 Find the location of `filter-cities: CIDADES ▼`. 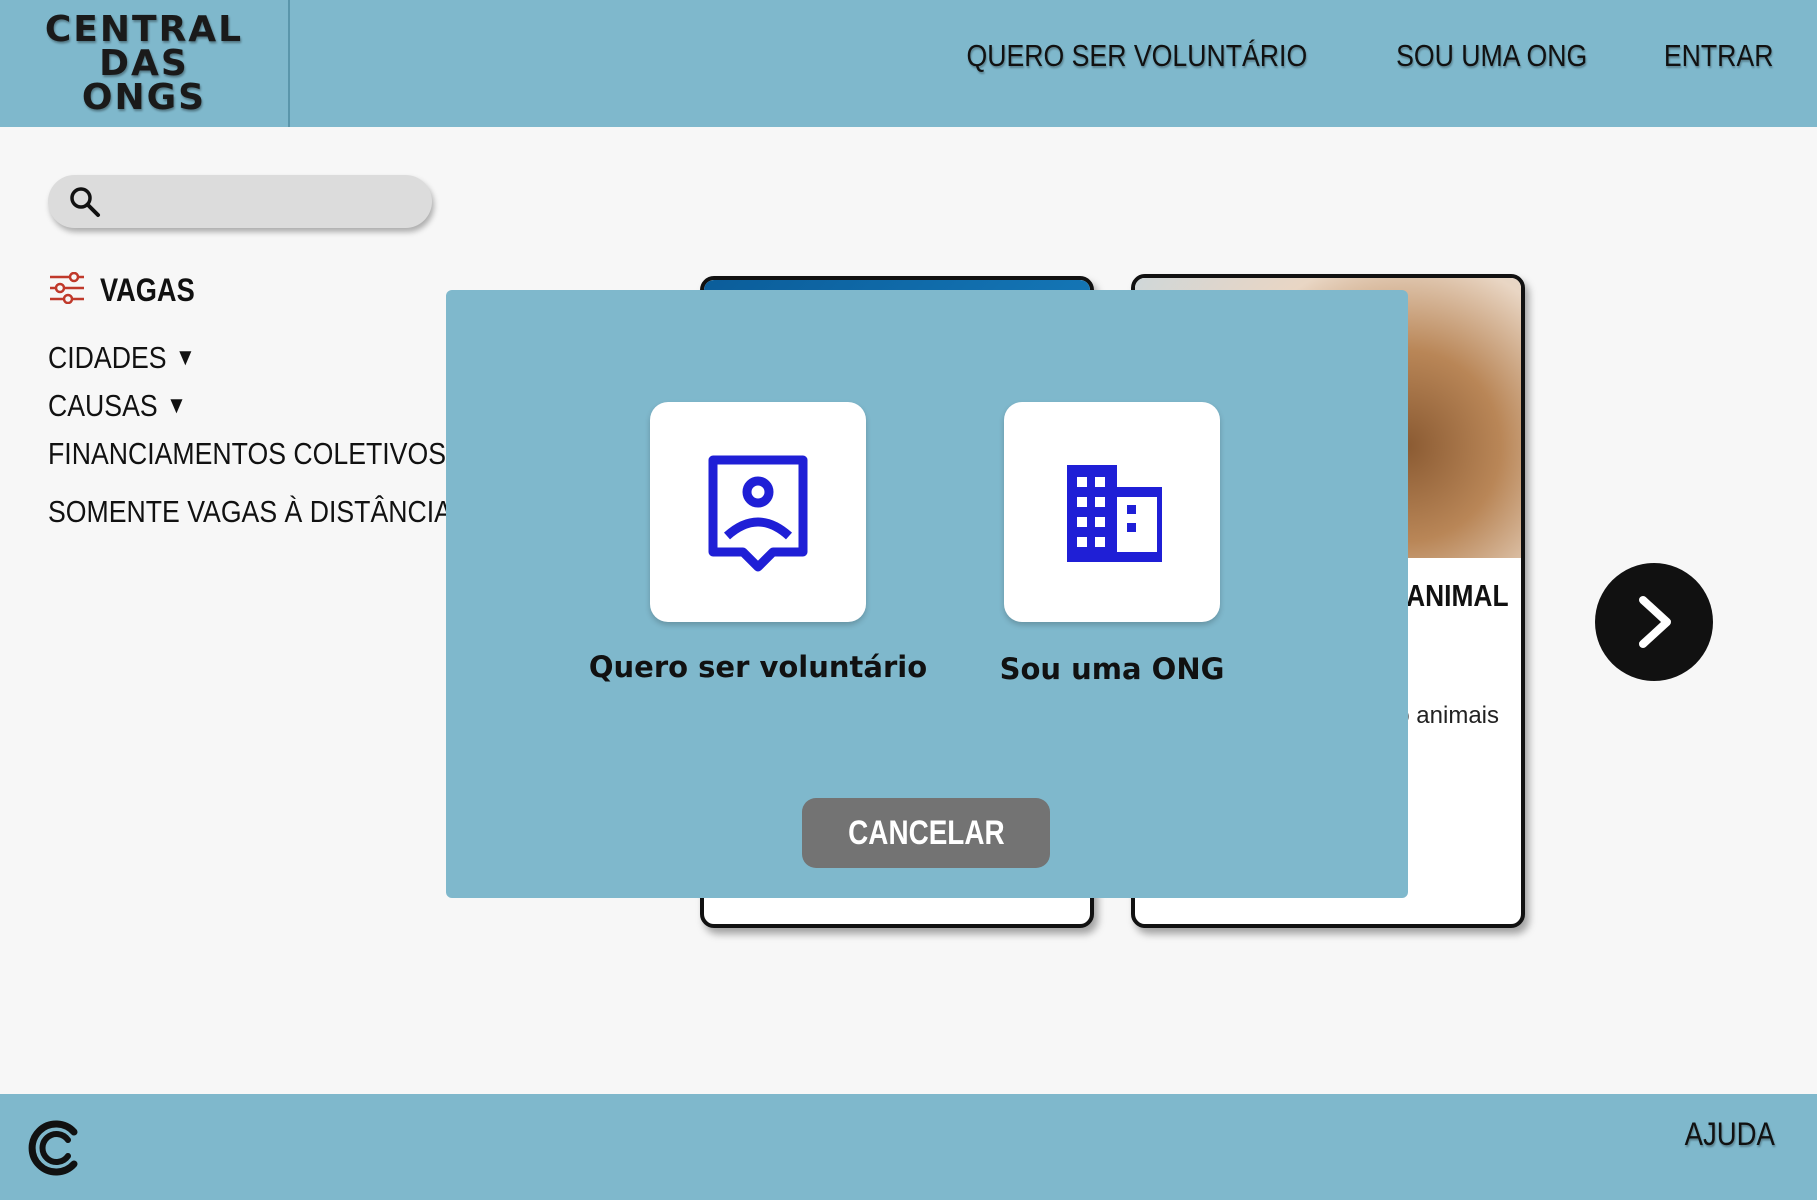

filter-cities: CIDADES ▼ is located at coordinates (122, 358).